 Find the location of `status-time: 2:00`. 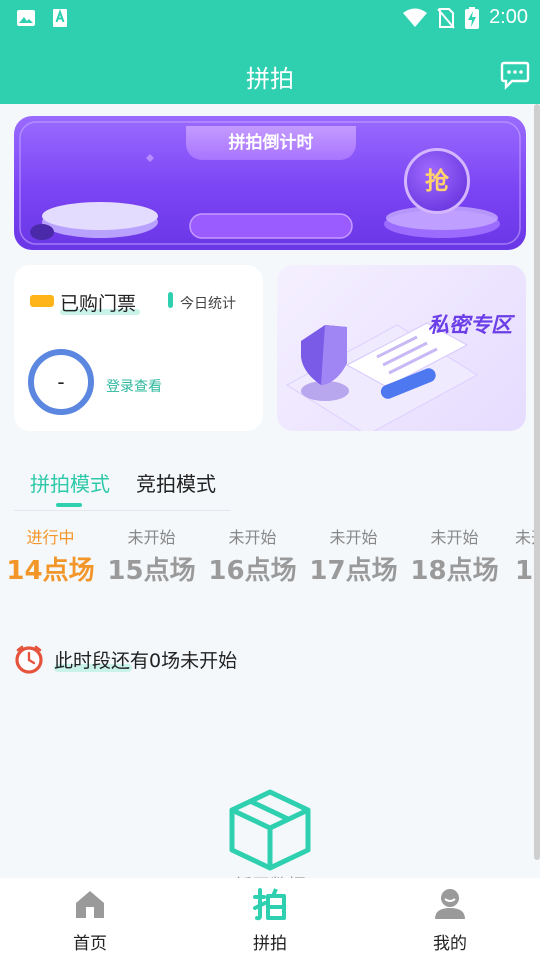

status-time: 2:00 is located at coordinates (508, 17).